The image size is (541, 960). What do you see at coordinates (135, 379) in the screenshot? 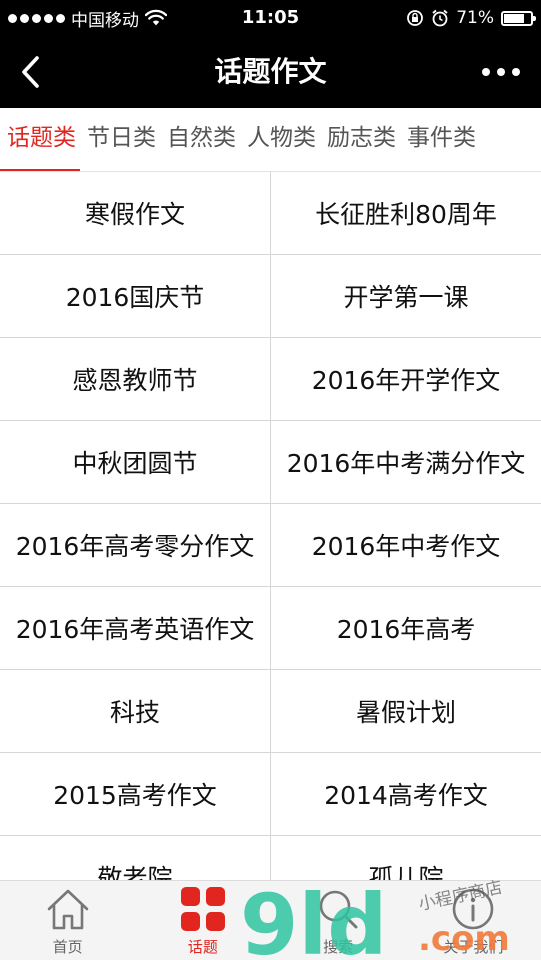
I see `topic-cell: 感恩教师节` at bounding box center [135, 379].